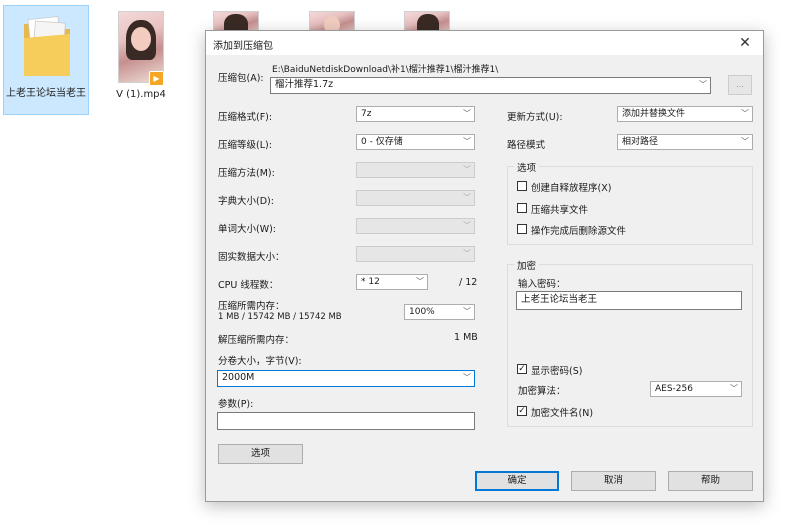 This screenshot has height=526, width=800. Describe the element at coordinates (246, 173) in the screenshot. I see `method-label: 压缩方法(M):` at that location.